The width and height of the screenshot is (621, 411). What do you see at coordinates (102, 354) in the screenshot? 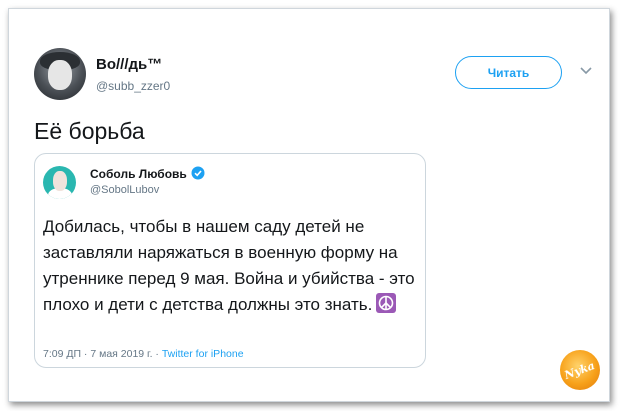
I see `quoted-tweet-time: 7:09 ДП · 7 мая 2019 г. ·` at bounding box center [102, 354].